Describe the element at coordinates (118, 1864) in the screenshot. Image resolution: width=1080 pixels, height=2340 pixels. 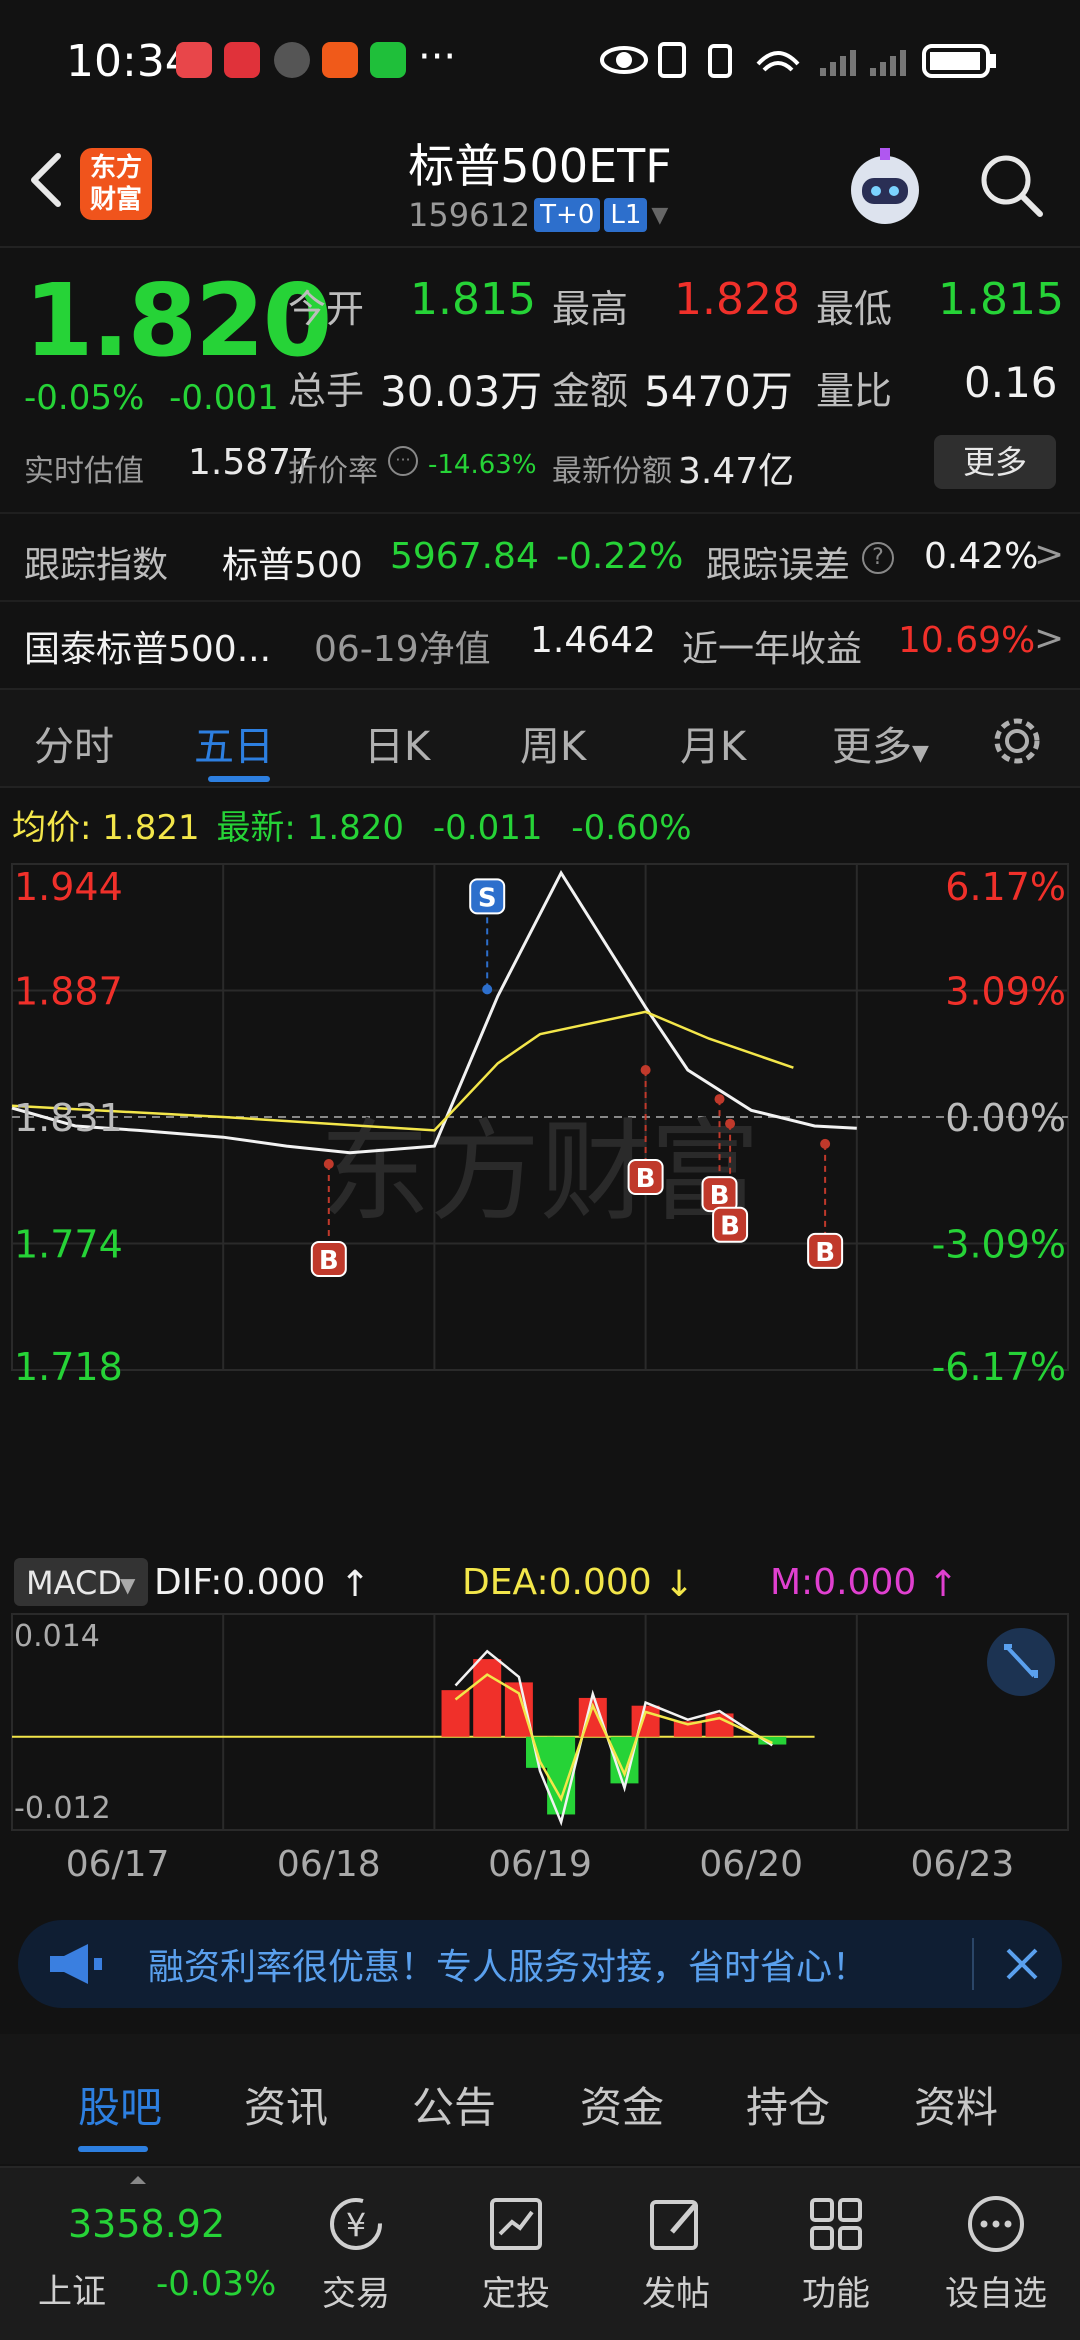
I see `x-date-label: 06/17` at that location.